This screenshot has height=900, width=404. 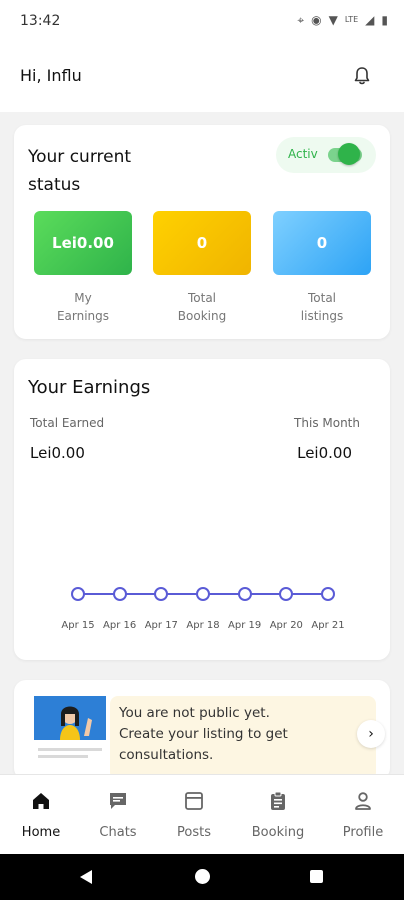 I want to click on caption-line: My, so click(x=83, y=298).